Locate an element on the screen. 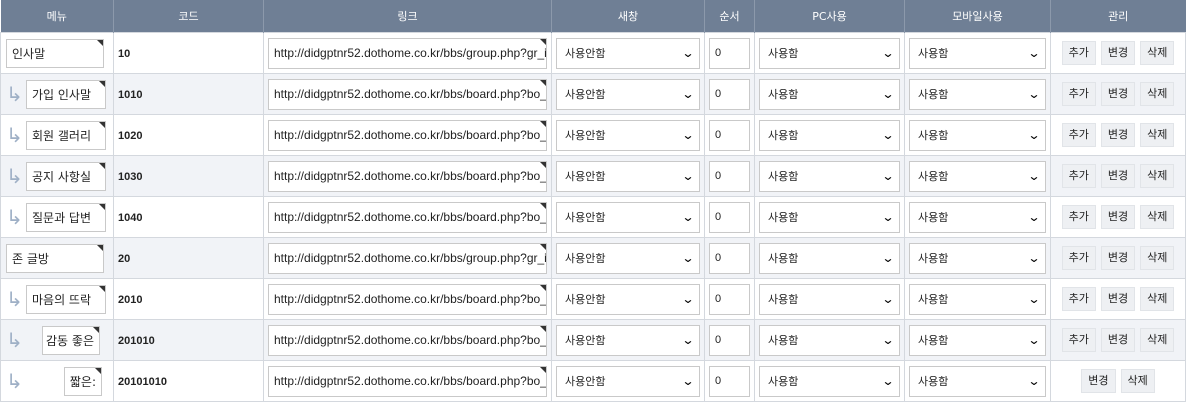 The height and width of the screenshot is (406, 1200). menu-name-input: 회원 갤러리 is located at coordinates (66, 135).